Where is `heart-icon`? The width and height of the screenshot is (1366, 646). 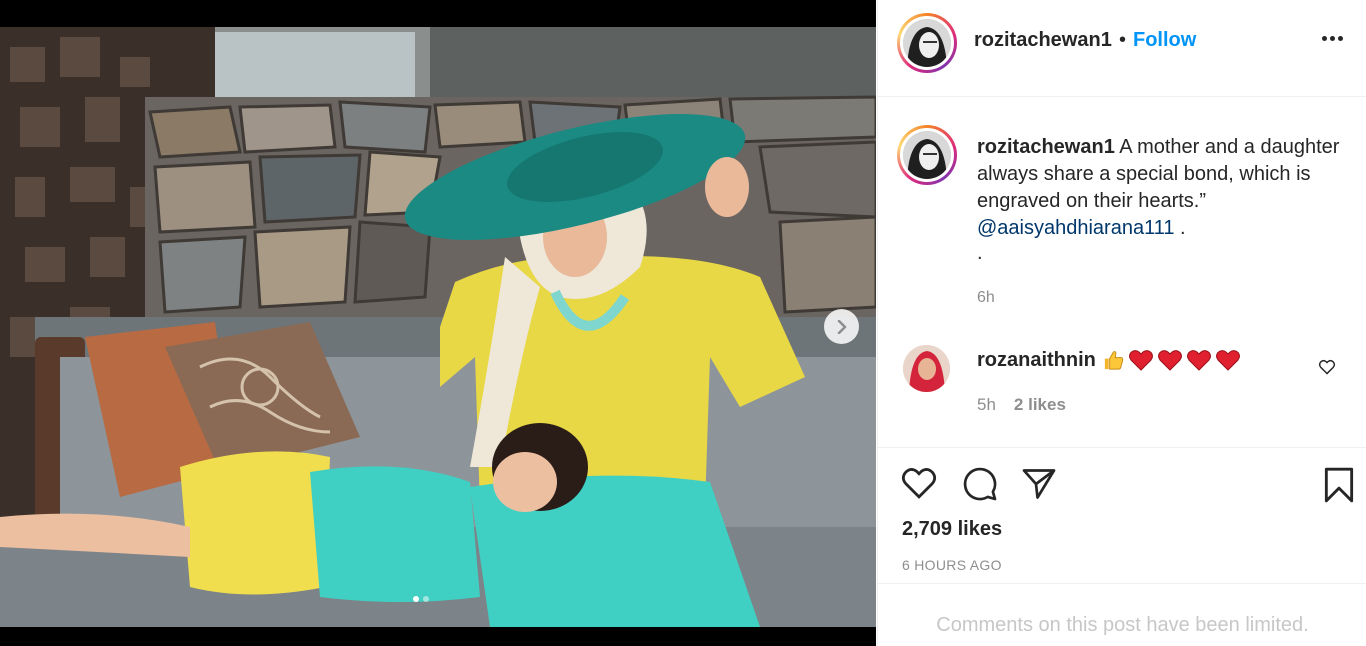 heart-icon is located at coordinates (919, 483).